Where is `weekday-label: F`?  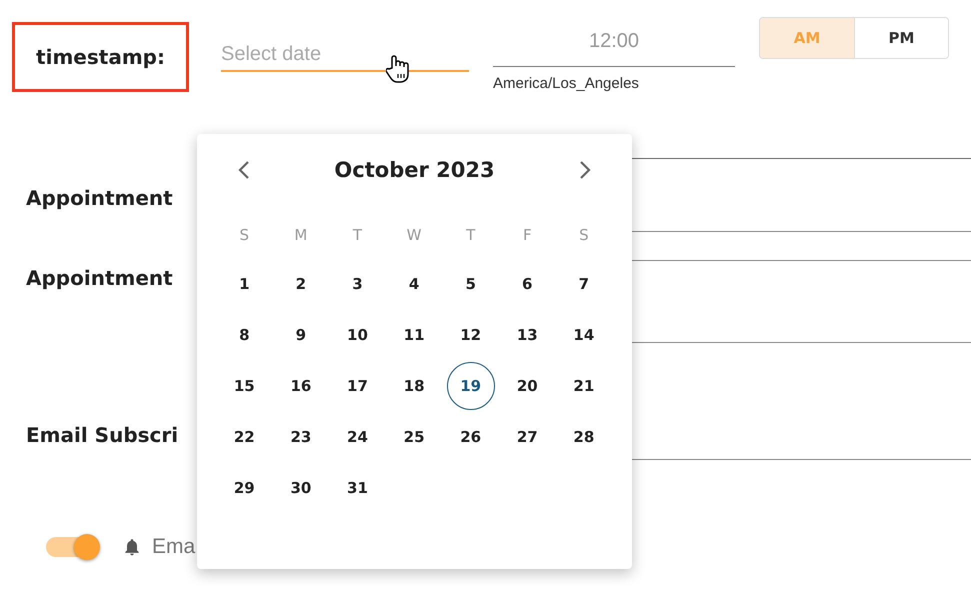 weekday-label: F is located at coordinates (527, 235).